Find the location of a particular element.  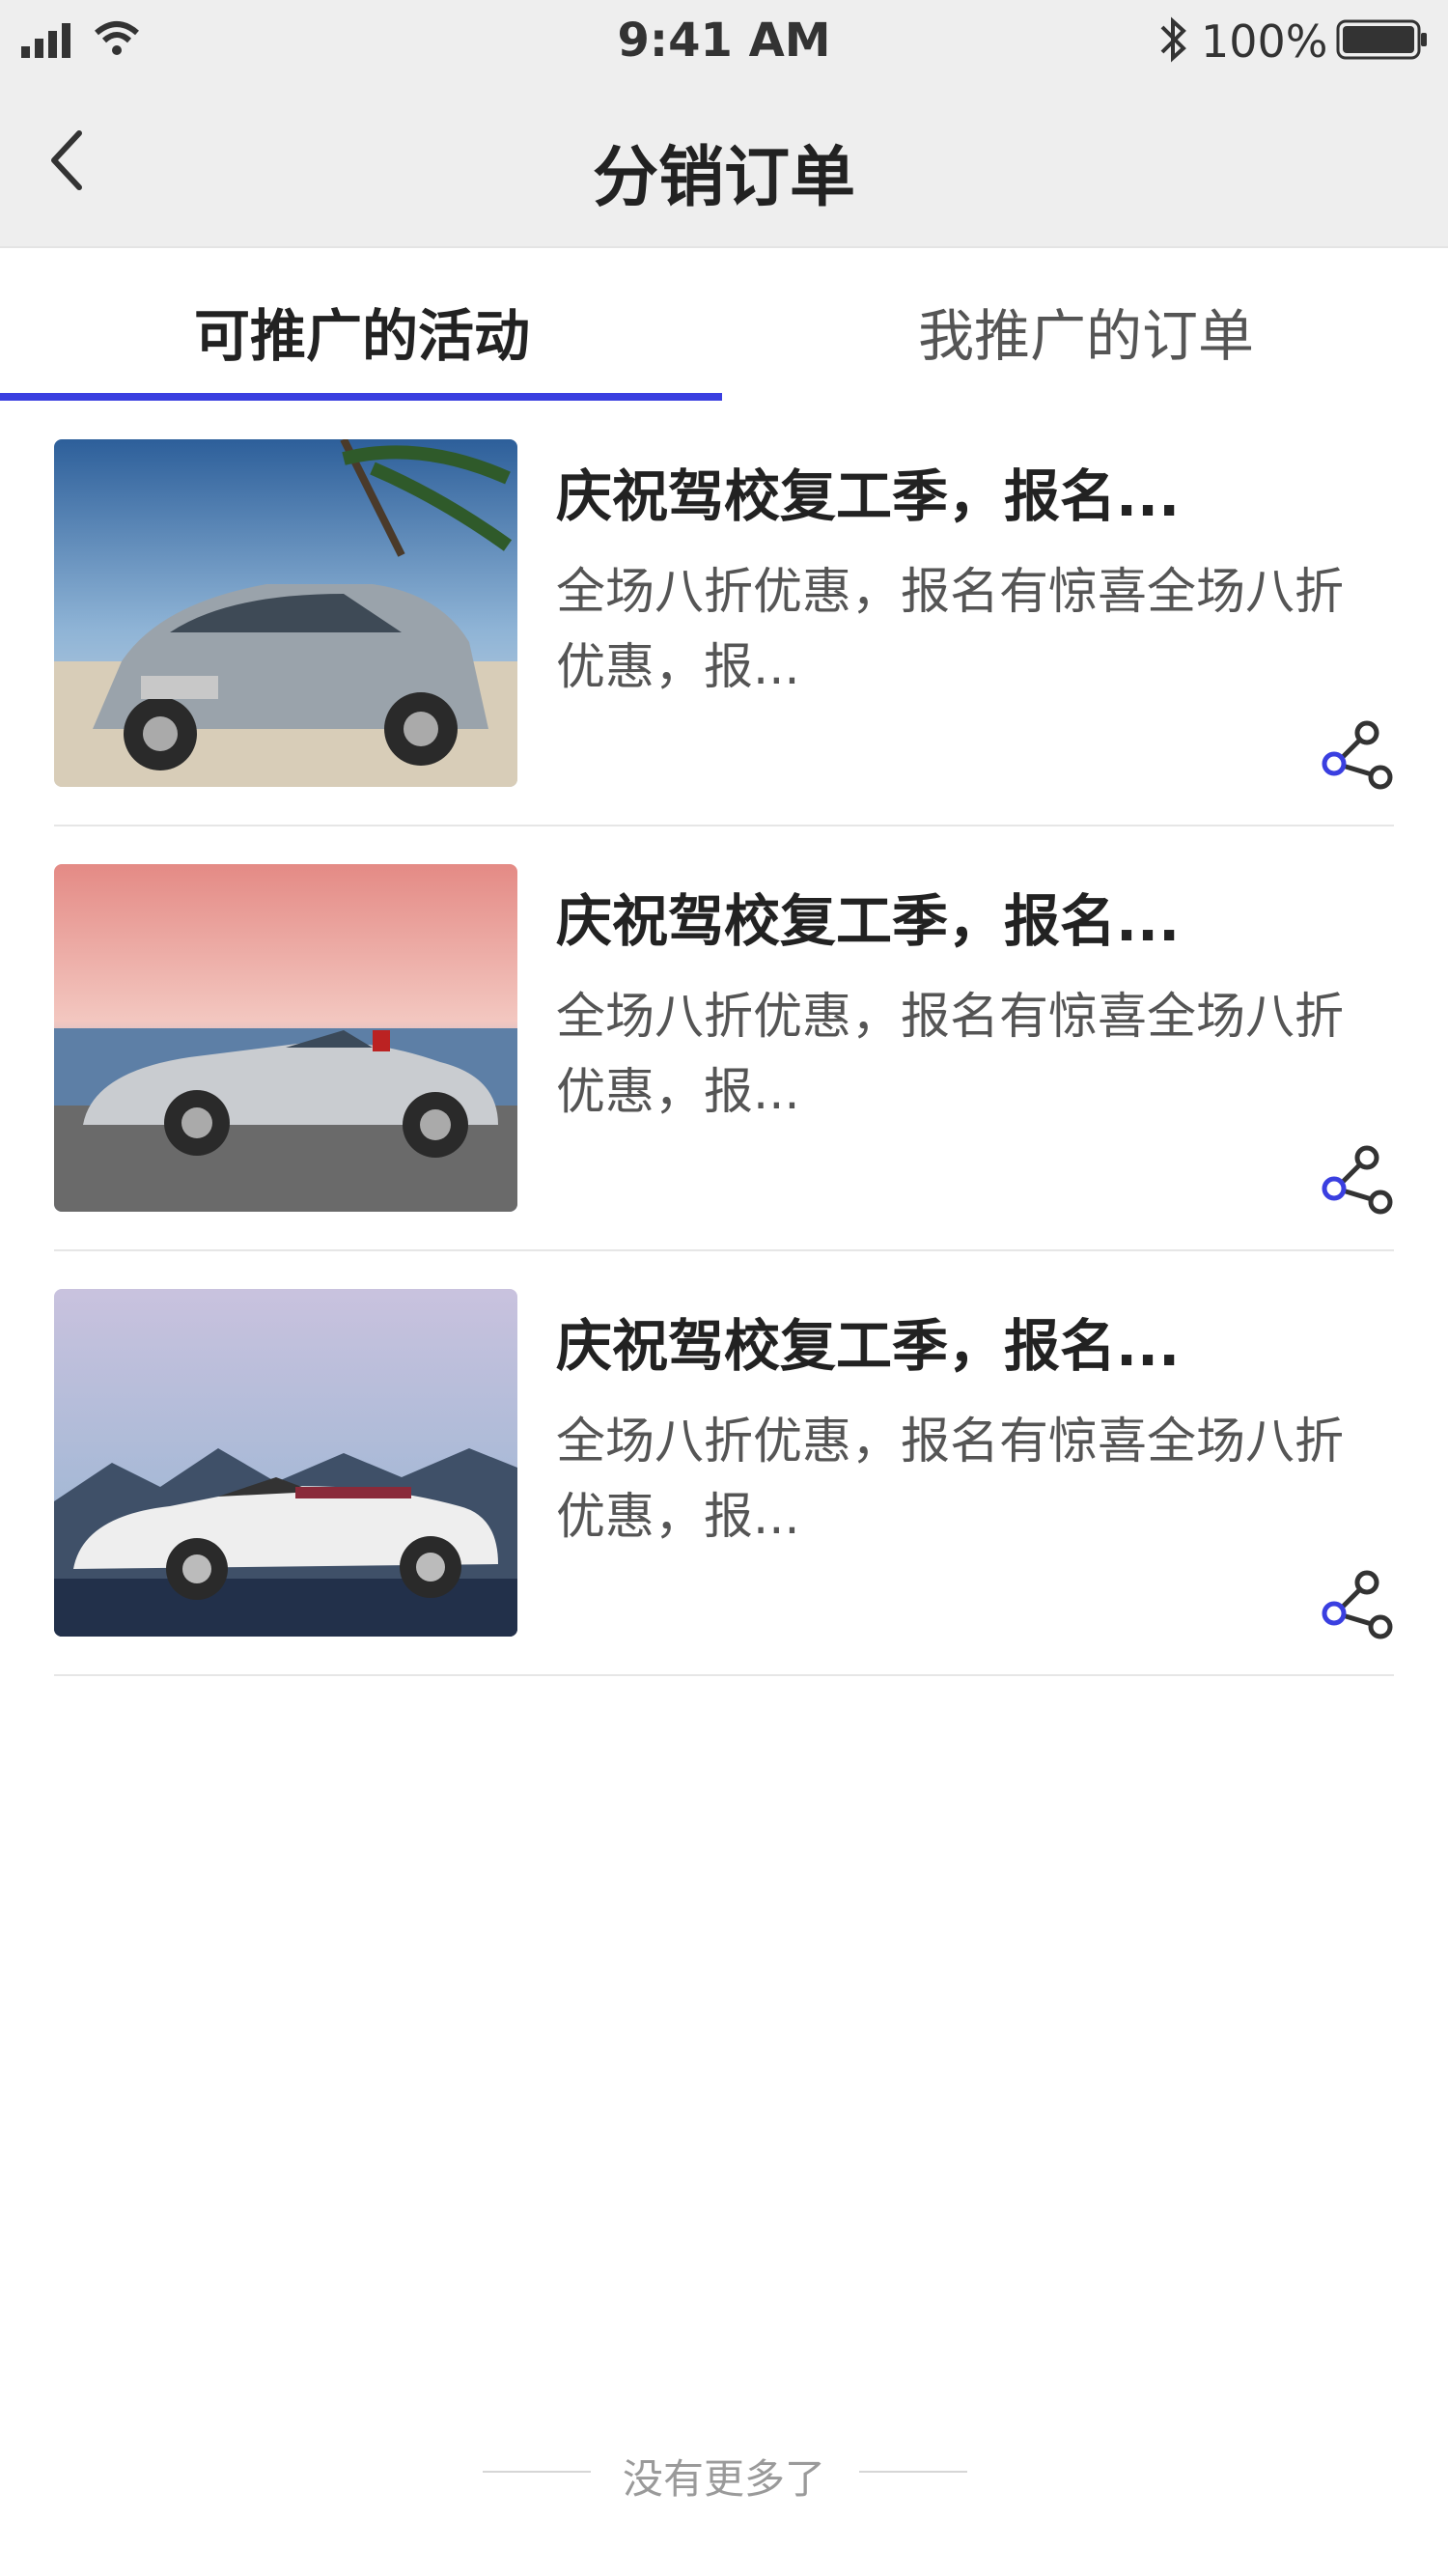

divider is located at coordinates (913, 2472).